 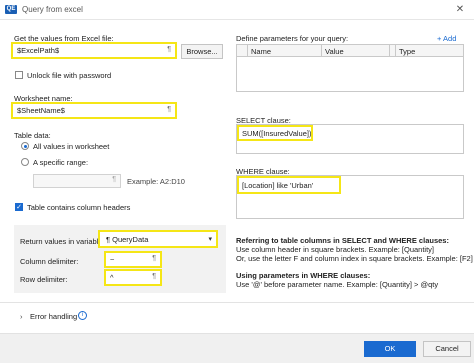 What do you see at coordinates (350, 197) in the screenshot?
I see `where-clause-box: [Location] like 'Urban'` at bounding box center [350, 197].